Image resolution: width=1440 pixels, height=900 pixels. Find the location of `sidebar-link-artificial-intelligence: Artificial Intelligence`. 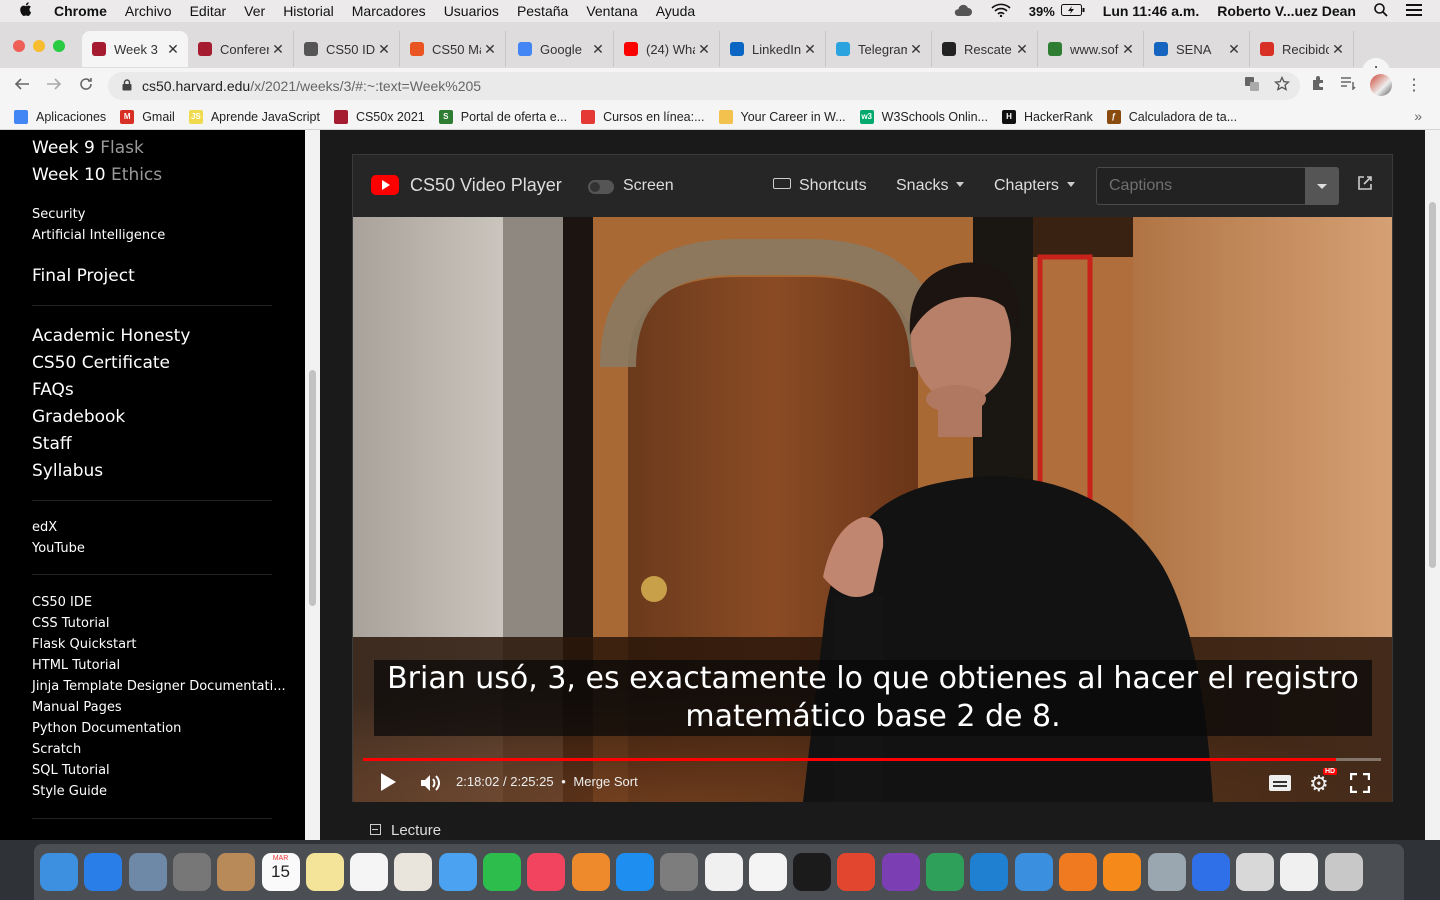

sidebar-link-artificial-intelligence: Artificial Intelligence is located at coordinates (98, 235).